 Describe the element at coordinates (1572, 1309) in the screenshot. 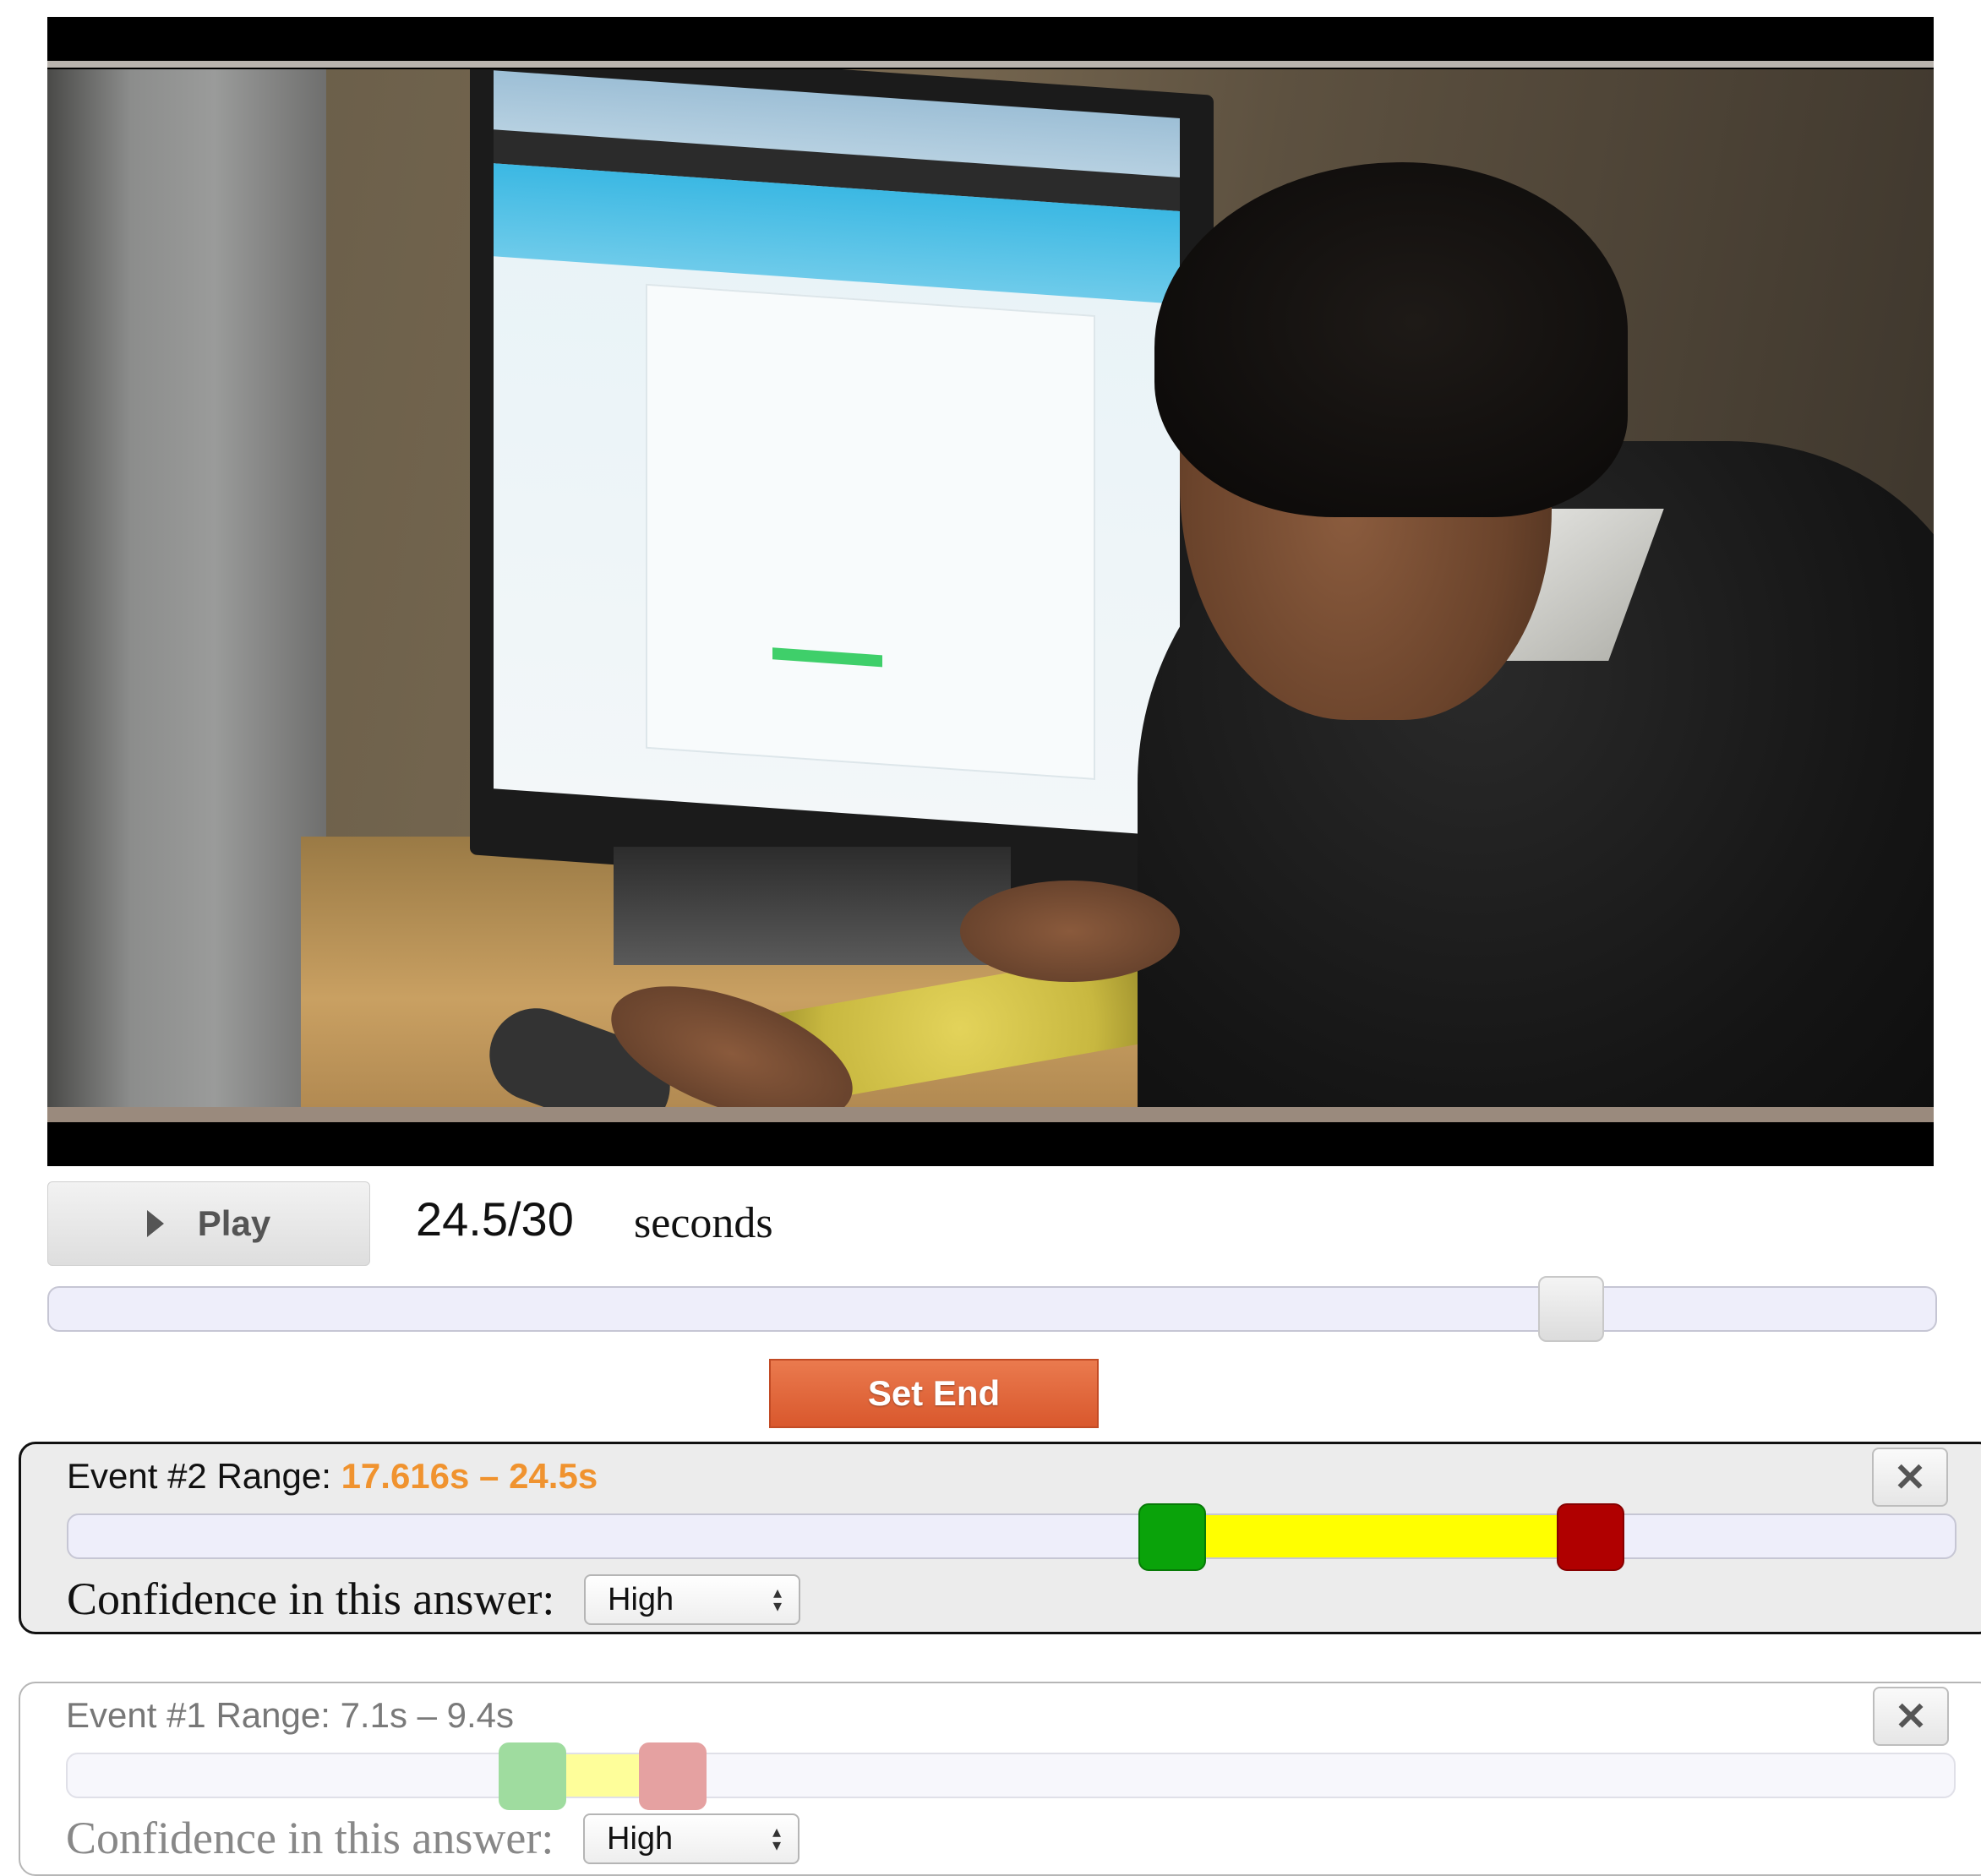

I see `timeline-slider-thumb` at that location.